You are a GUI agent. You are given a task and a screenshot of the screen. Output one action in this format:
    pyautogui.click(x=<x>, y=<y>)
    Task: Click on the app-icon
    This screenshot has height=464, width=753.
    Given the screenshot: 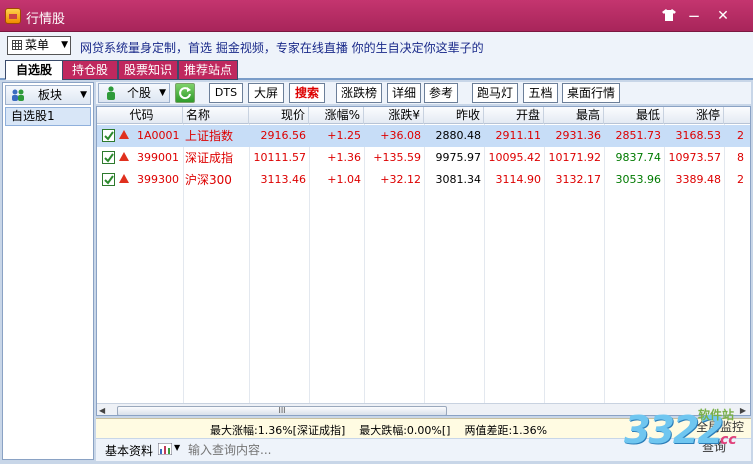 What is the action you would take?
    pyautogui.click(x=13, y=16)
    